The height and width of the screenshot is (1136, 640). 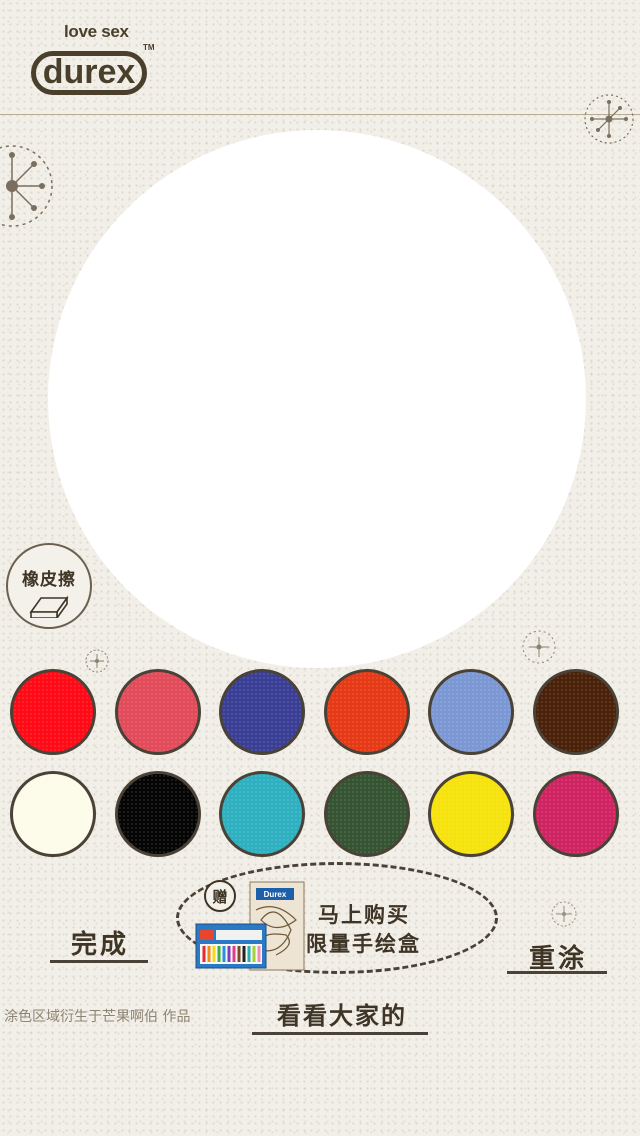 What do you see at coordinates (49, 606) in the screenshot?
I see `eraser-icon` at bounding box center [49, 606].